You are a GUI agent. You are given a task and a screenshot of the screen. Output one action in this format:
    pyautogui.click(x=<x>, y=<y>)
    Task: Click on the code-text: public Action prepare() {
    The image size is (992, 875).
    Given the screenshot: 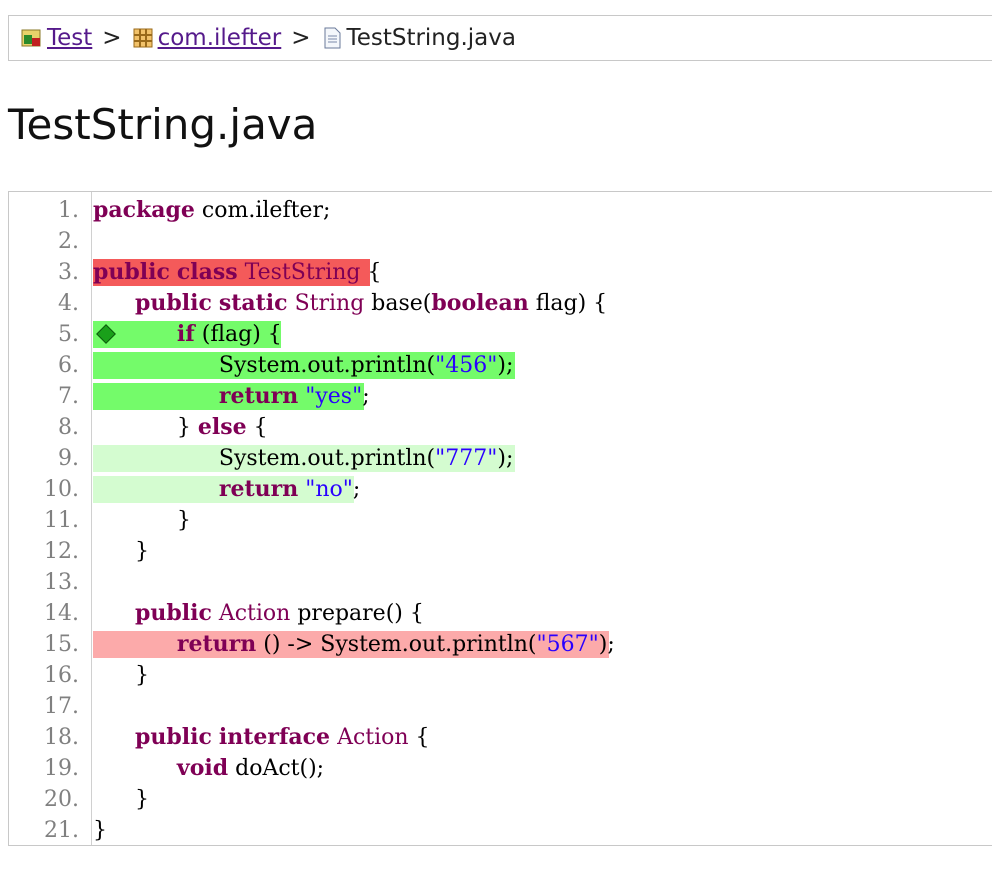 What is the action you would take?
    pyautogui.click(x=279, y=613)
    